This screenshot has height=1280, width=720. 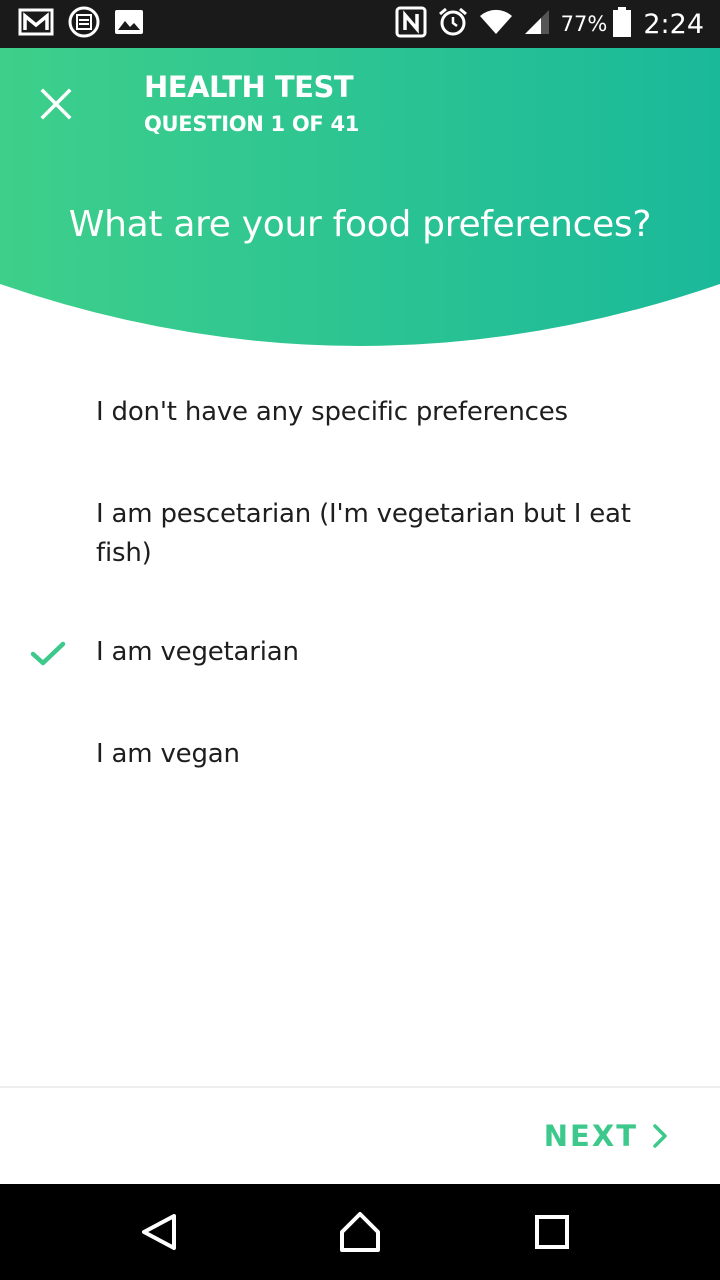 What do you see at coordinates (84, 24) in the screenshot?
I see `stack-exchange-icon` at bounding box center [84, 24].